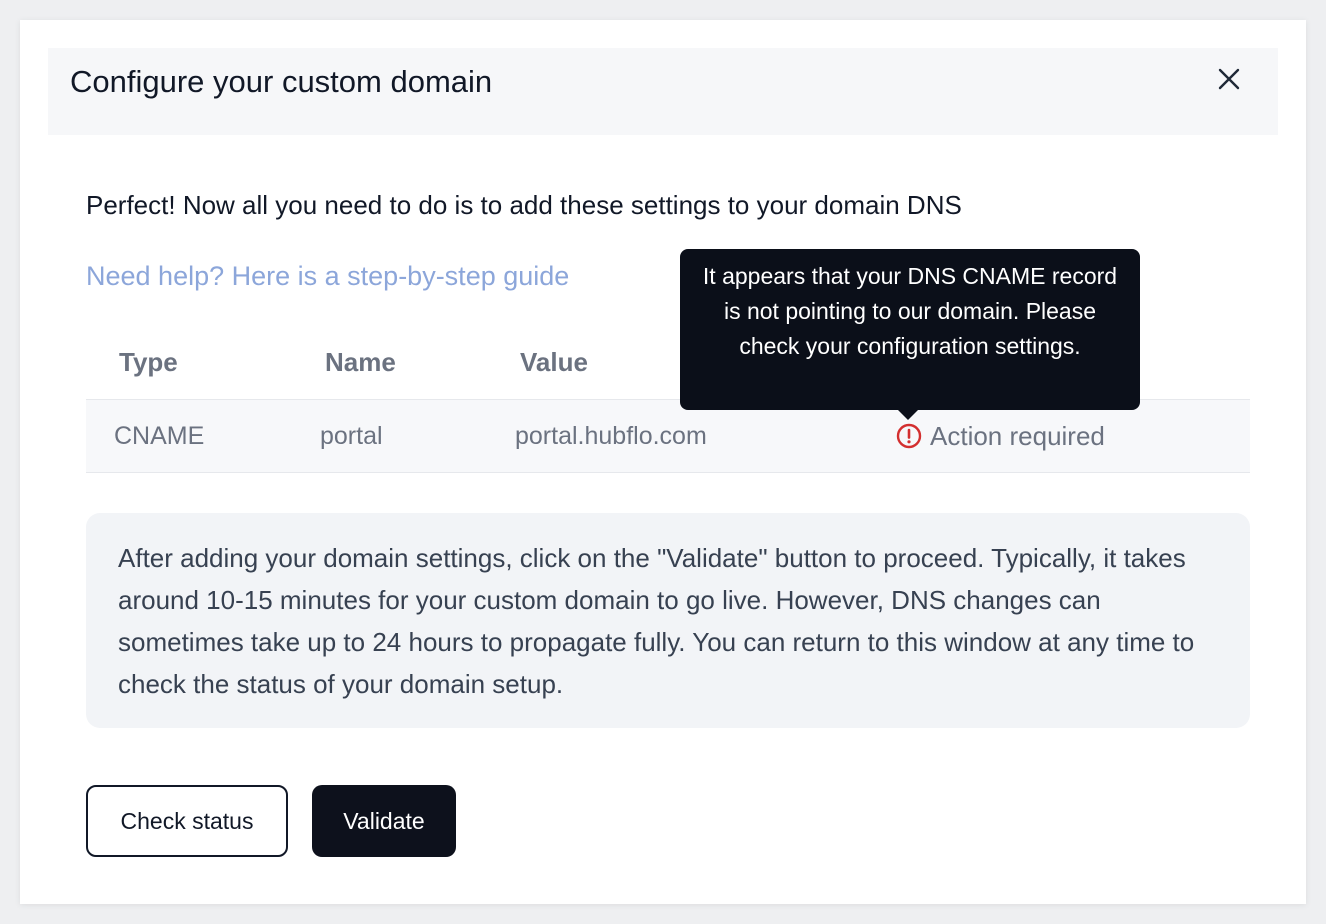 The width and height of the screenshot is (1326, 924). Describe the element at coordinates (663, 91) in the screenshot. I see `dialog-header: Configure your custom domain` at that location.